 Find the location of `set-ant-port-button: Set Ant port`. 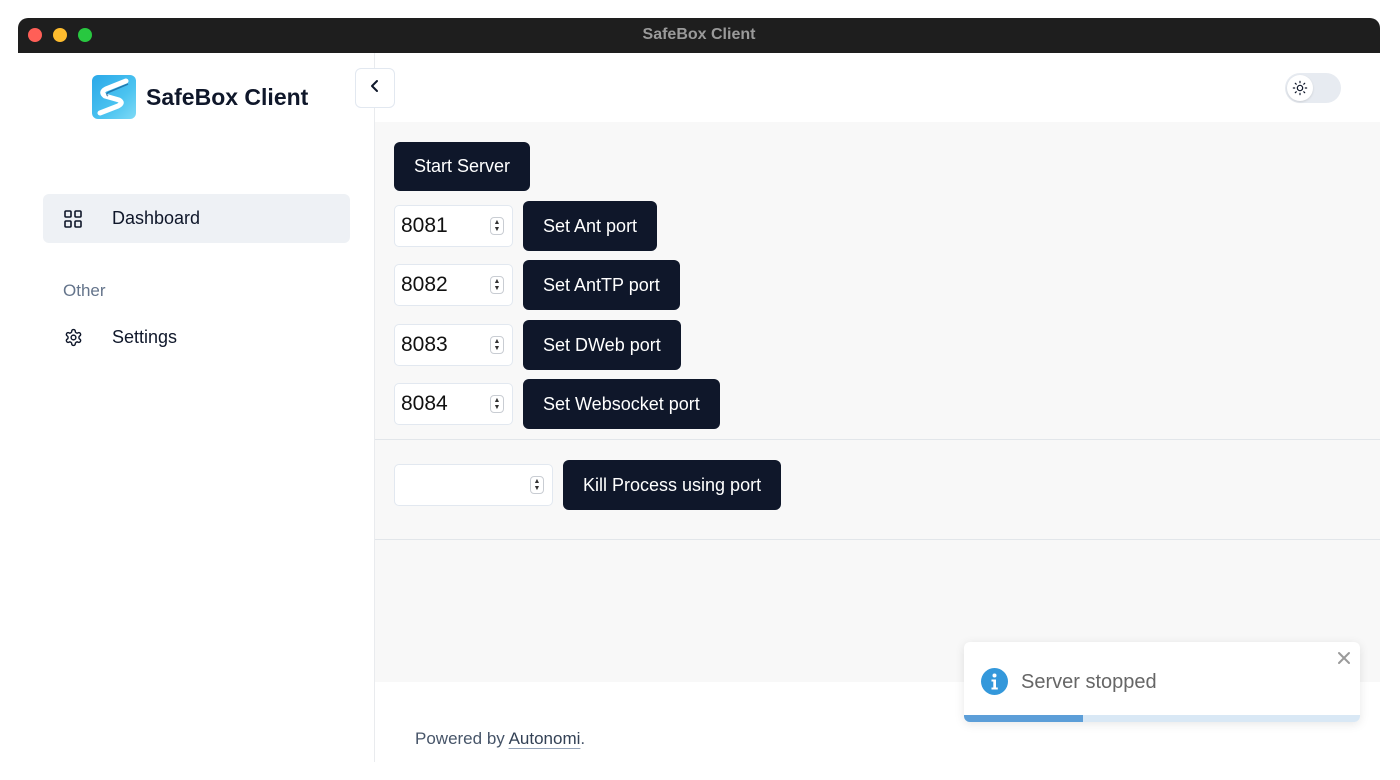

set-ant-port-button: Set Ant port is located at coordinates (590, 226).